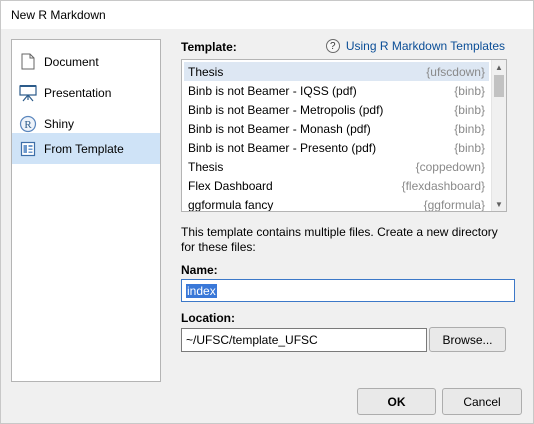 The height and width of the screenshot is (424, 534). What do you see at coordinates (59, 123) in the screenshot?
I see `sidebar-item-label: Shiny` at bounding box center [59, 123].